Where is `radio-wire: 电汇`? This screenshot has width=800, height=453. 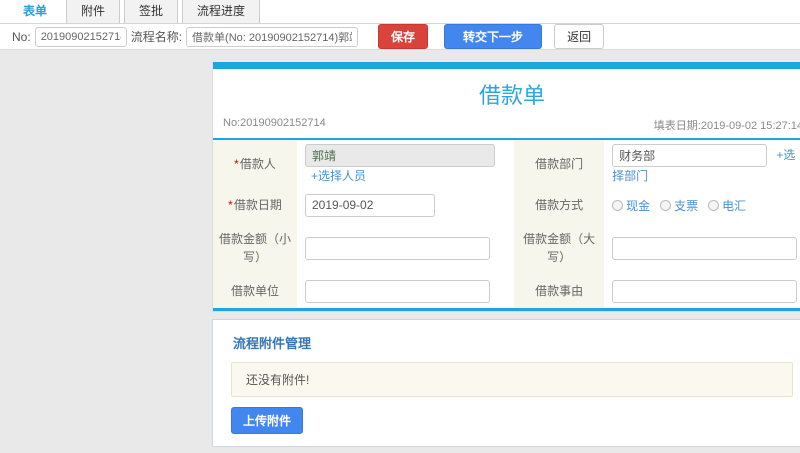 radio-wire: 电汇 is located at coordinates (727, 205).